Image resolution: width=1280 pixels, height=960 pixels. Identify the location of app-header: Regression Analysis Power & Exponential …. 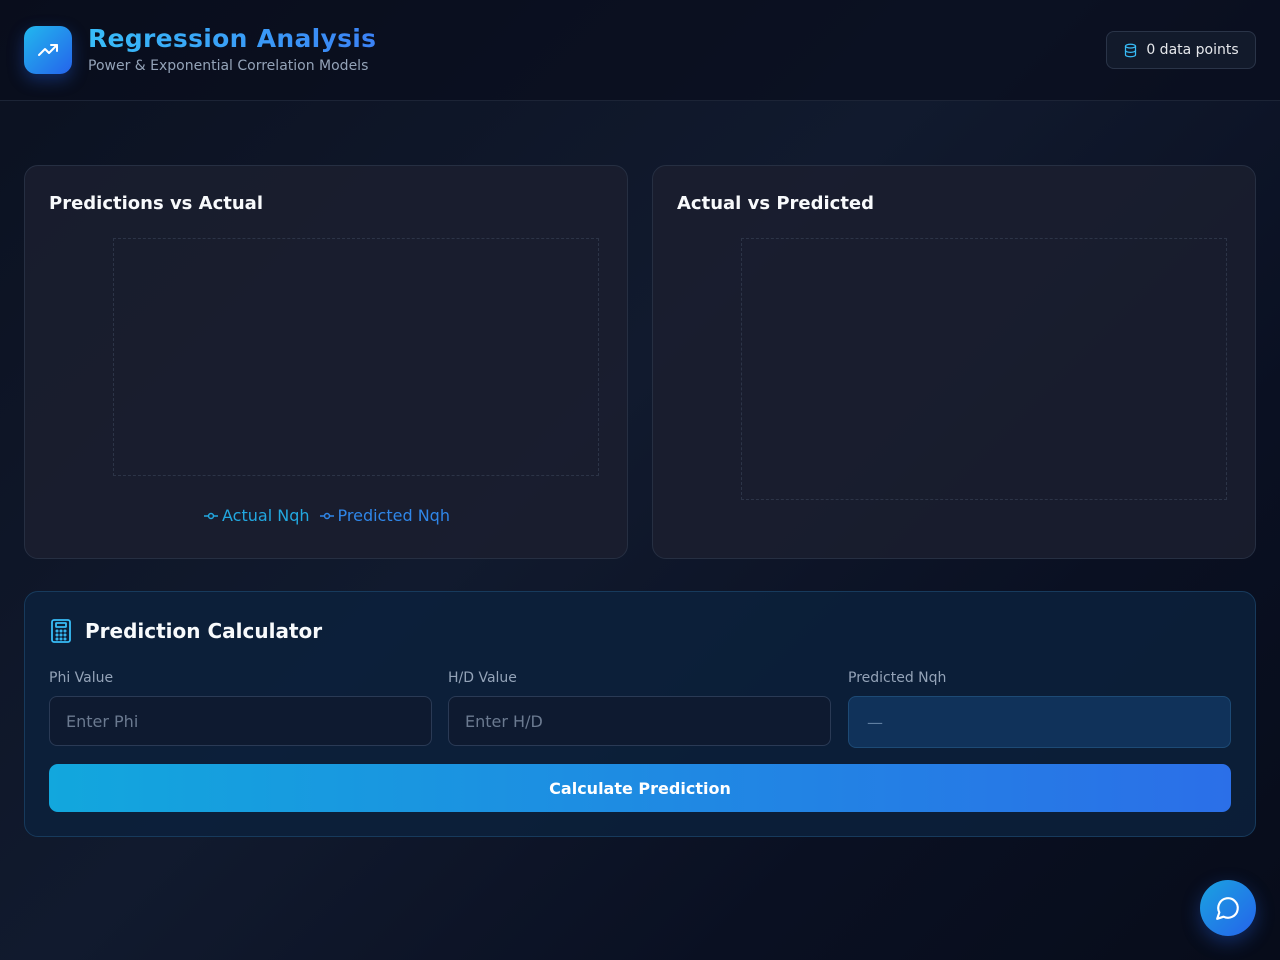
(640, 50).